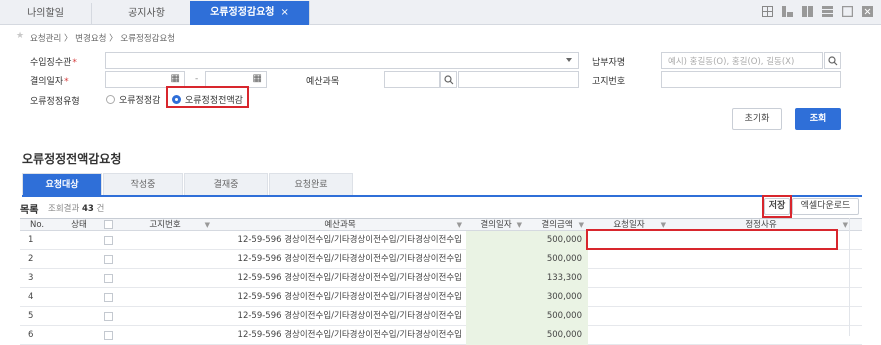  What do you see at coordinates (712, 239) in the screenshot?
I see `highlight-first-row` at bounding box center [712, 239].